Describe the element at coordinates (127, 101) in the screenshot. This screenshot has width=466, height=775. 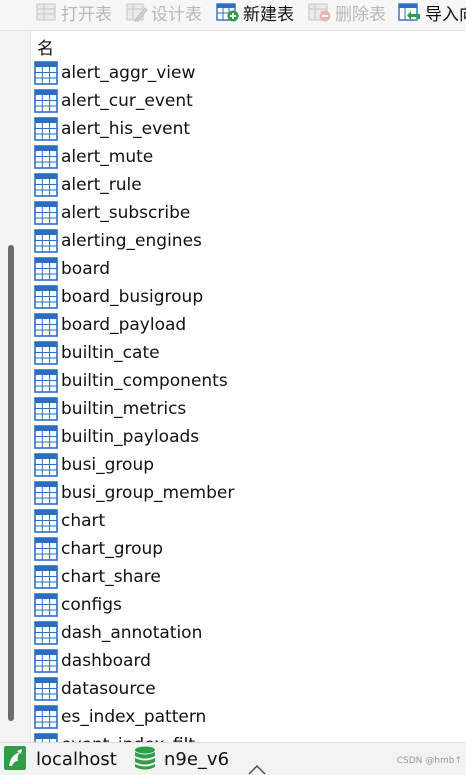
I see `table-name: alert_cur_event` at that location.